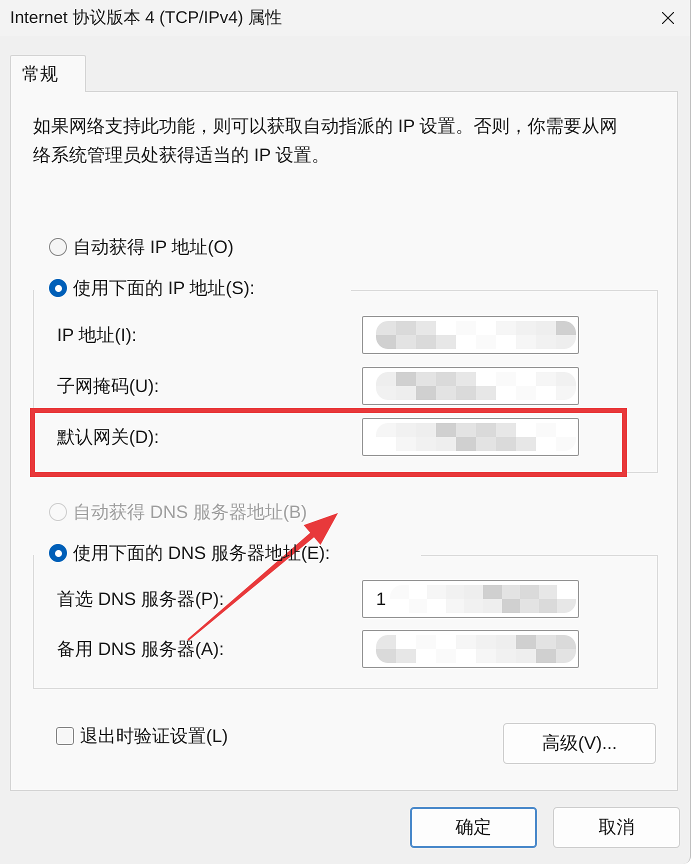 The width and height of the screenshot is (694, 864). I want to click on tab: 常规, so click(48, 73).